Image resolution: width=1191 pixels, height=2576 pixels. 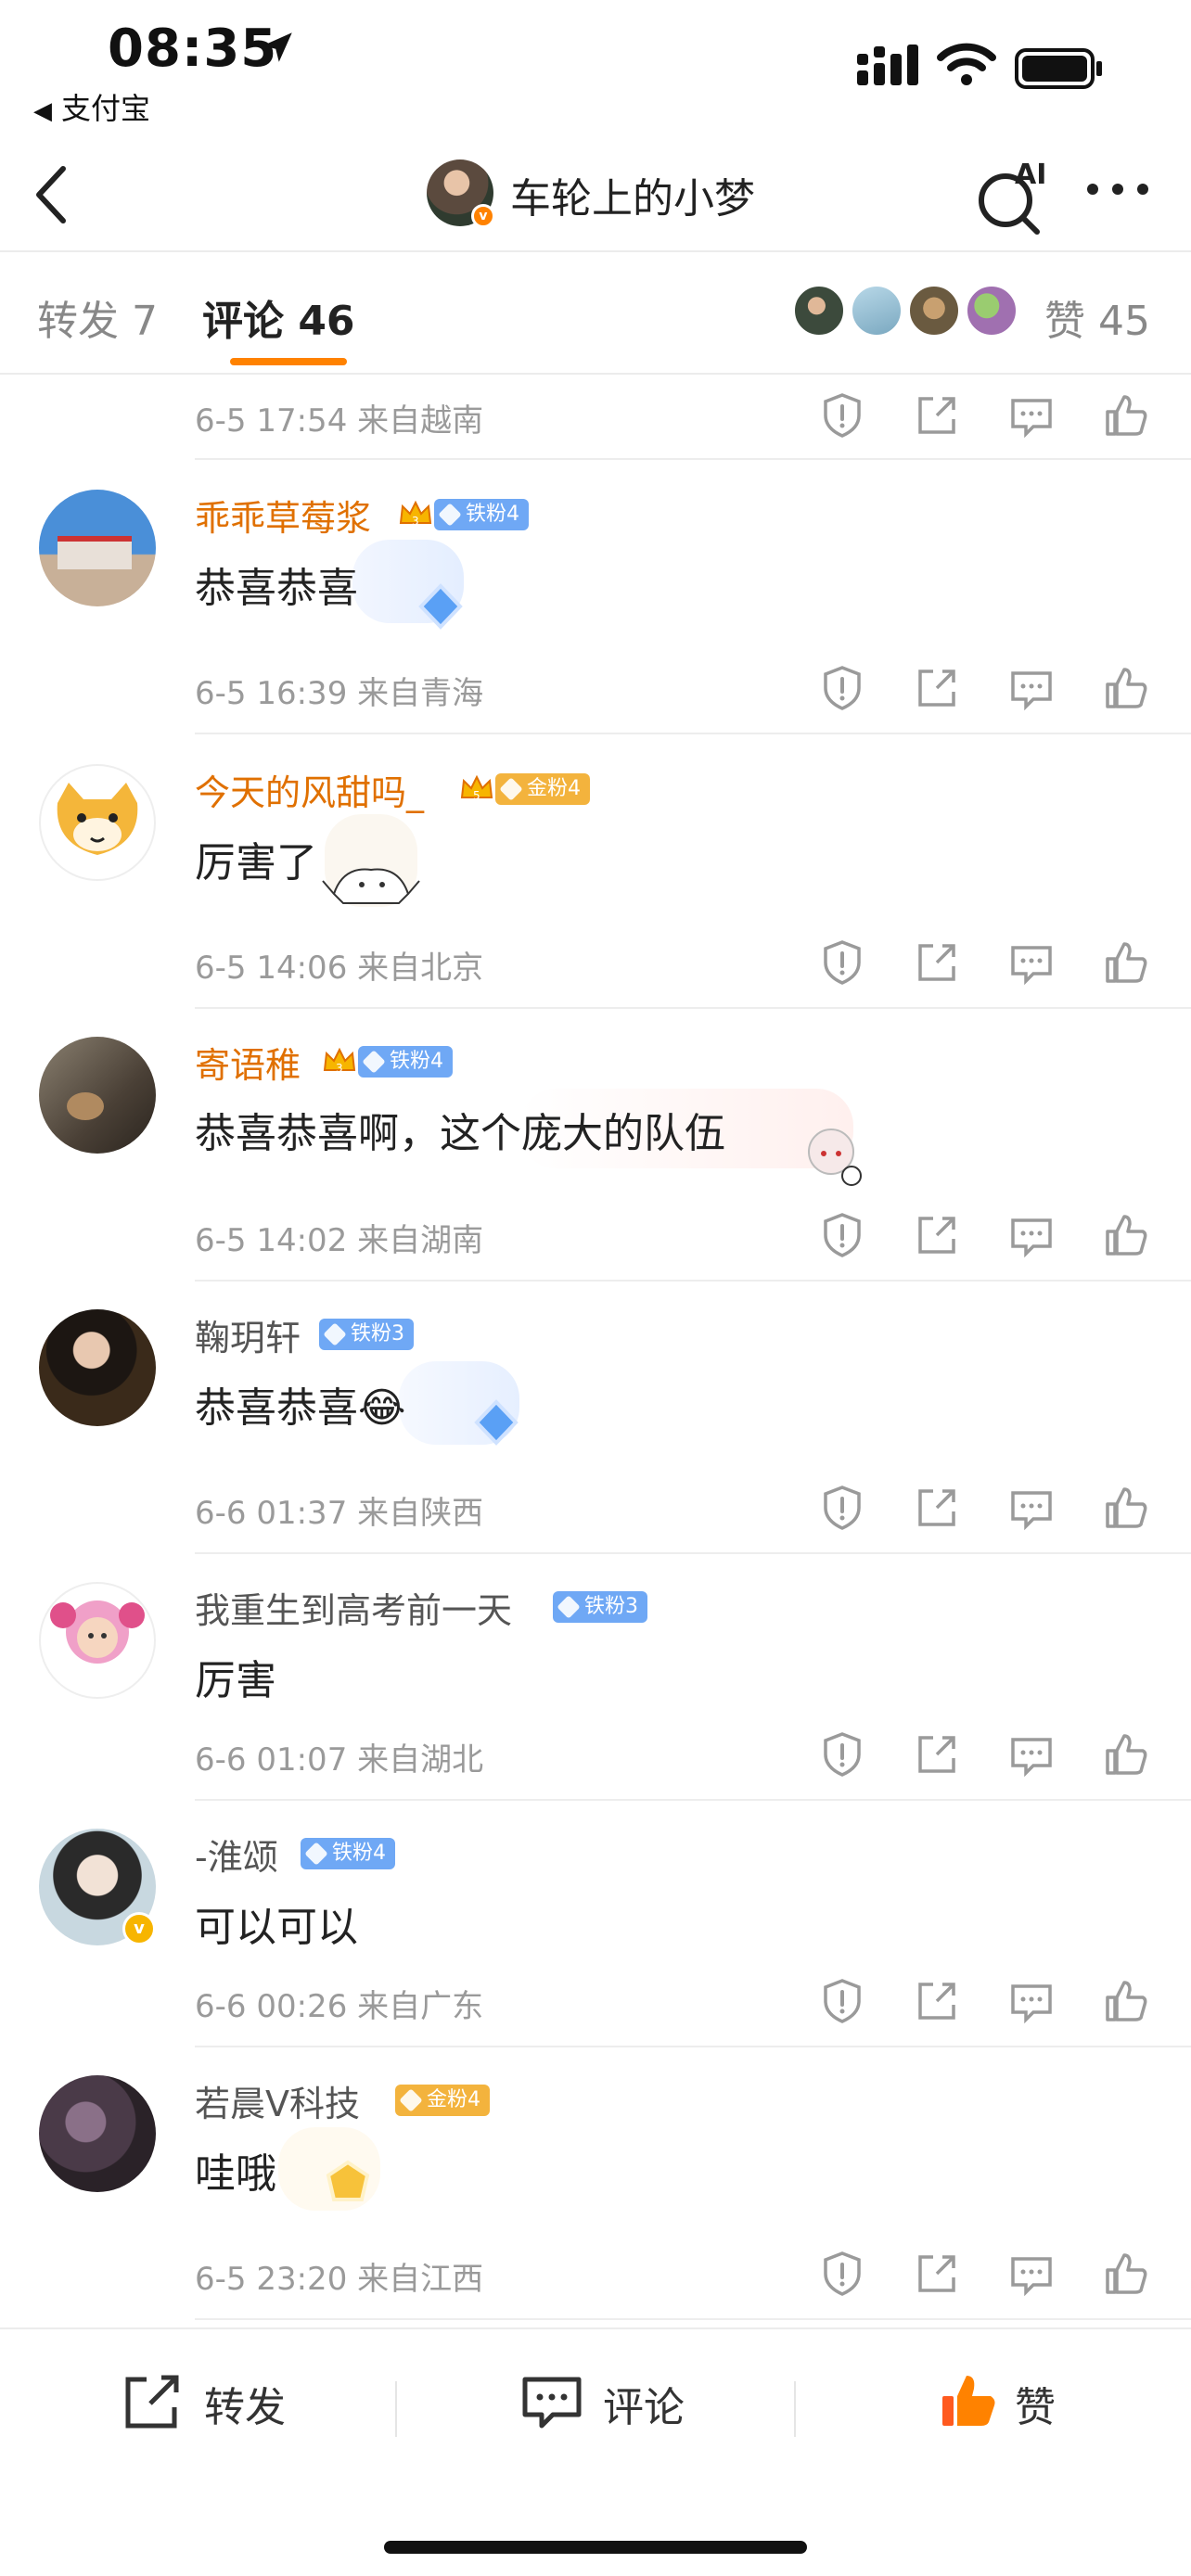 I want to click on comment-text: 恭喜恭喜, so click(x=276, y=588).